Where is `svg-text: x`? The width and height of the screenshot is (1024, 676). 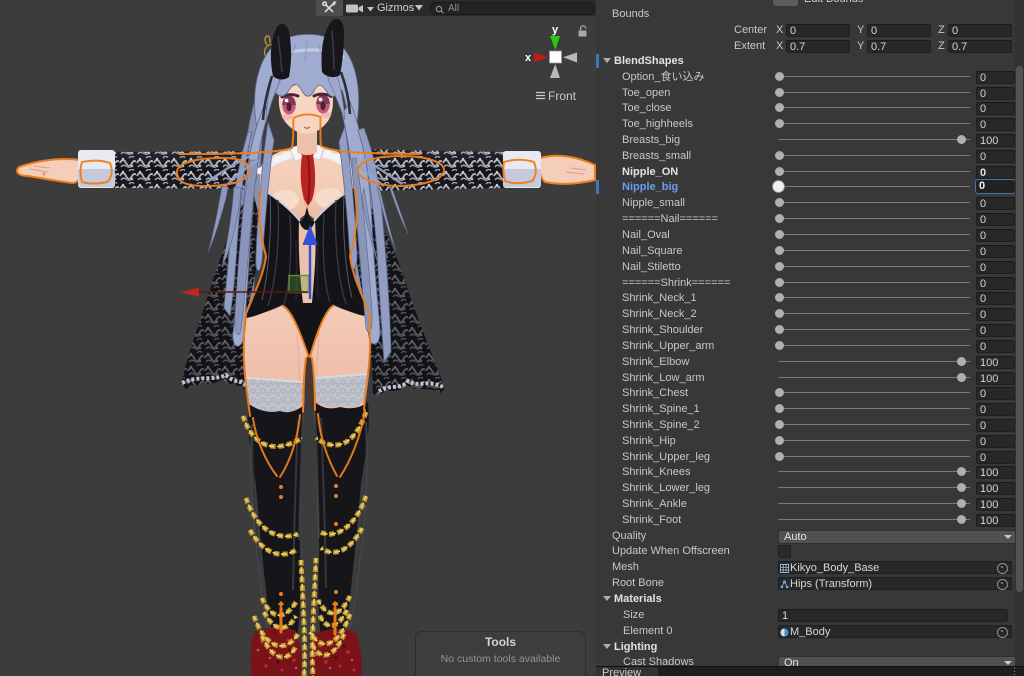
svg-text: x is located at coordinates (528, 58).